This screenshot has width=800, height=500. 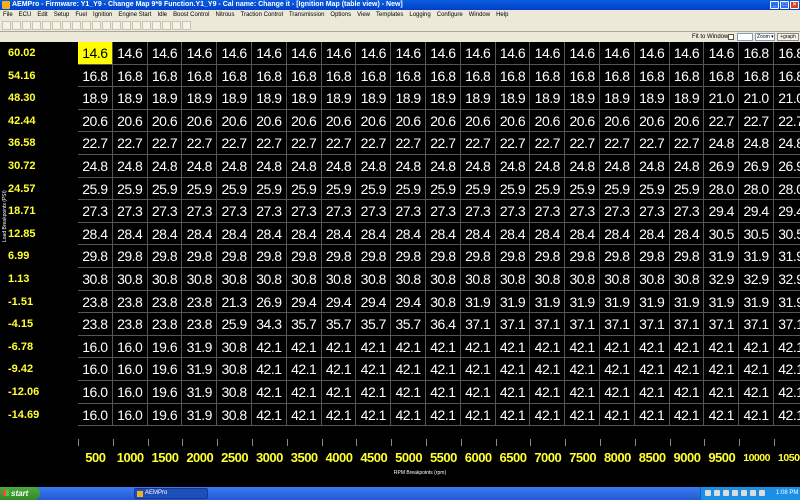 What do you see at coordinates (26, 25) in the screenshot?
I see `save-icon` at bounding box center [26, 25].